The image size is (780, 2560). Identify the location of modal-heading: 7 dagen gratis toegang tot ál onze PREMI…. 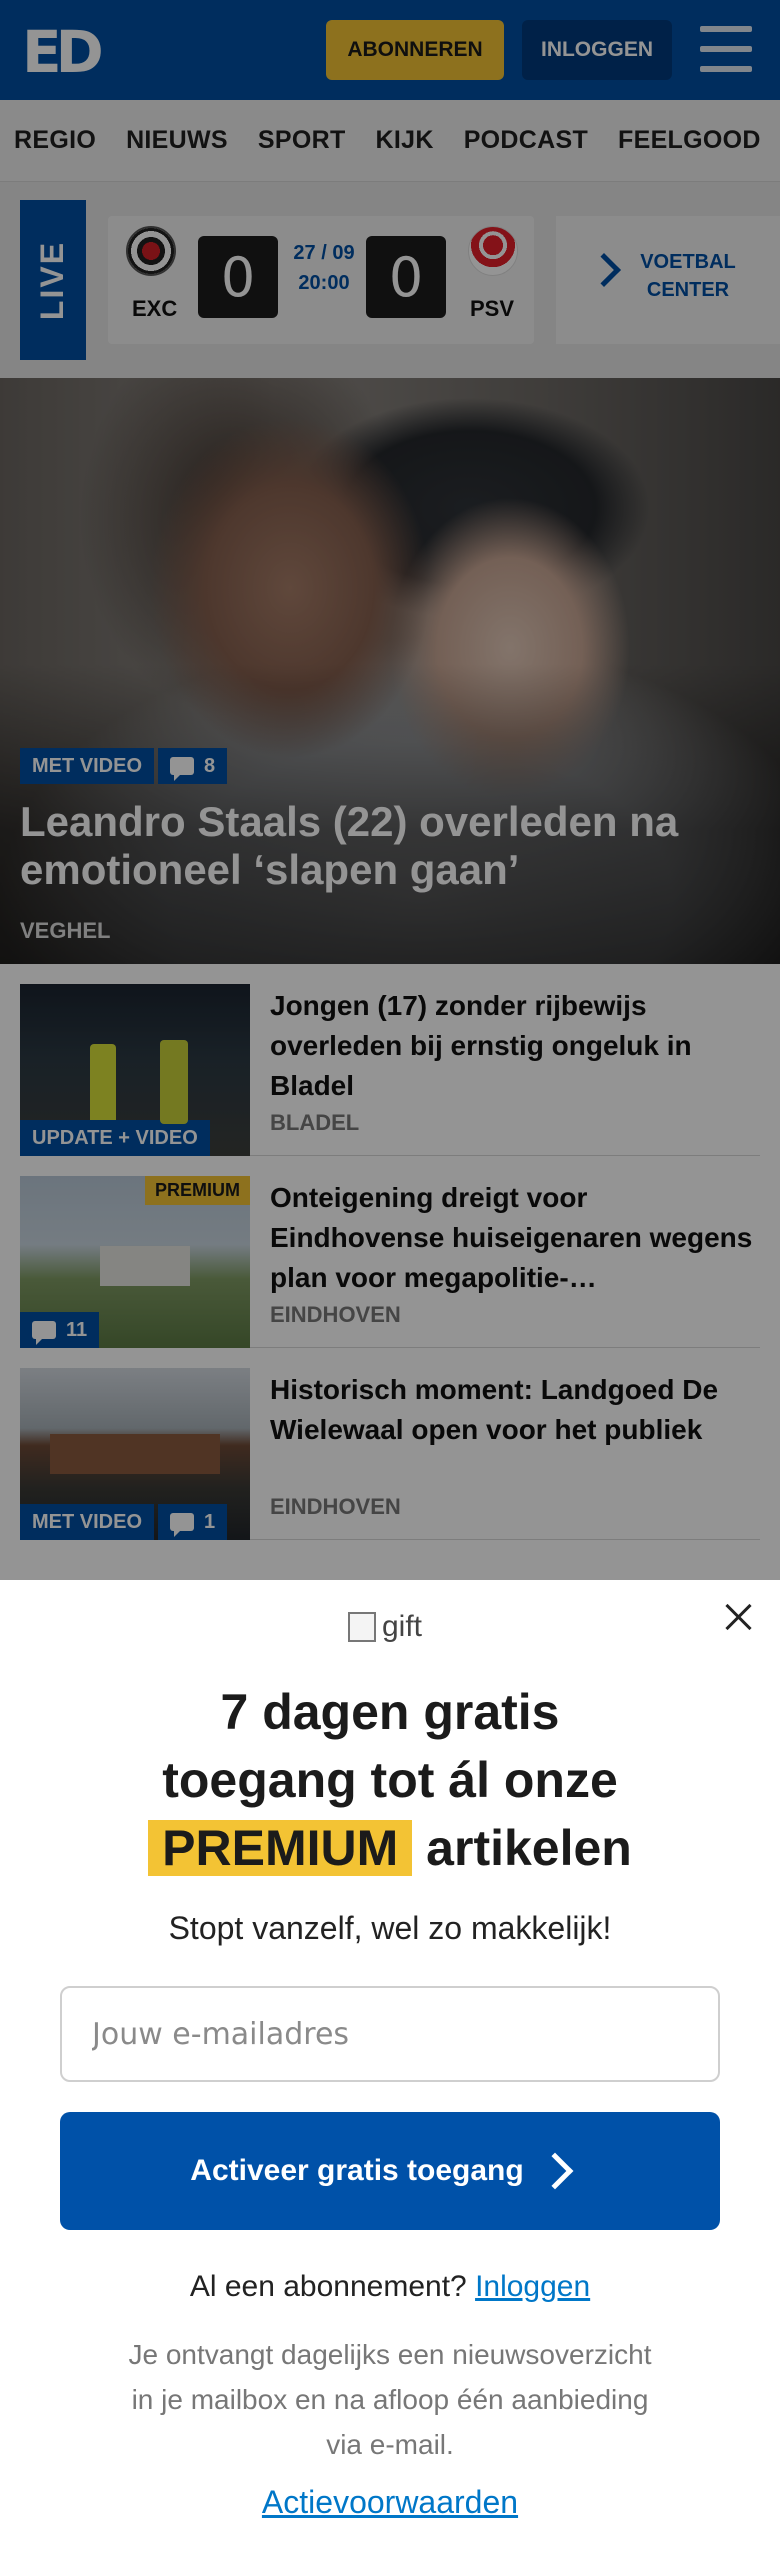
(390, 1780).